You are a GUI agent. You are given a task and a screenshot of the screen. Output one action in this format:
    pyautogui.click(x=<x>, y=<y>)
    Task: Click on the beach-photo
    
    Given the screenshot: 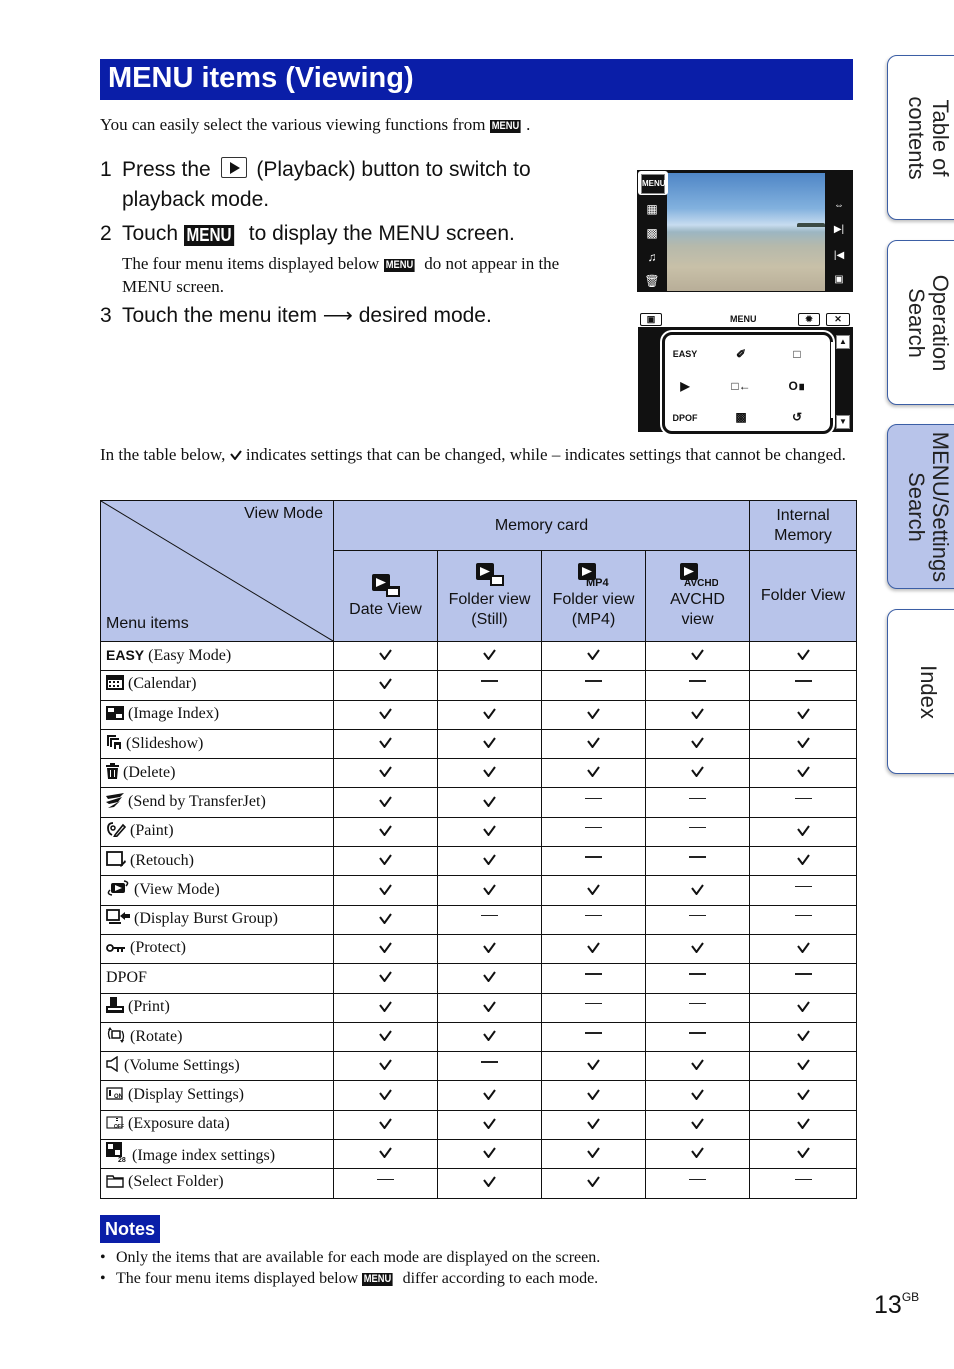 What is the action you would take?
    pyautogui.click(x=746, y=232)
    